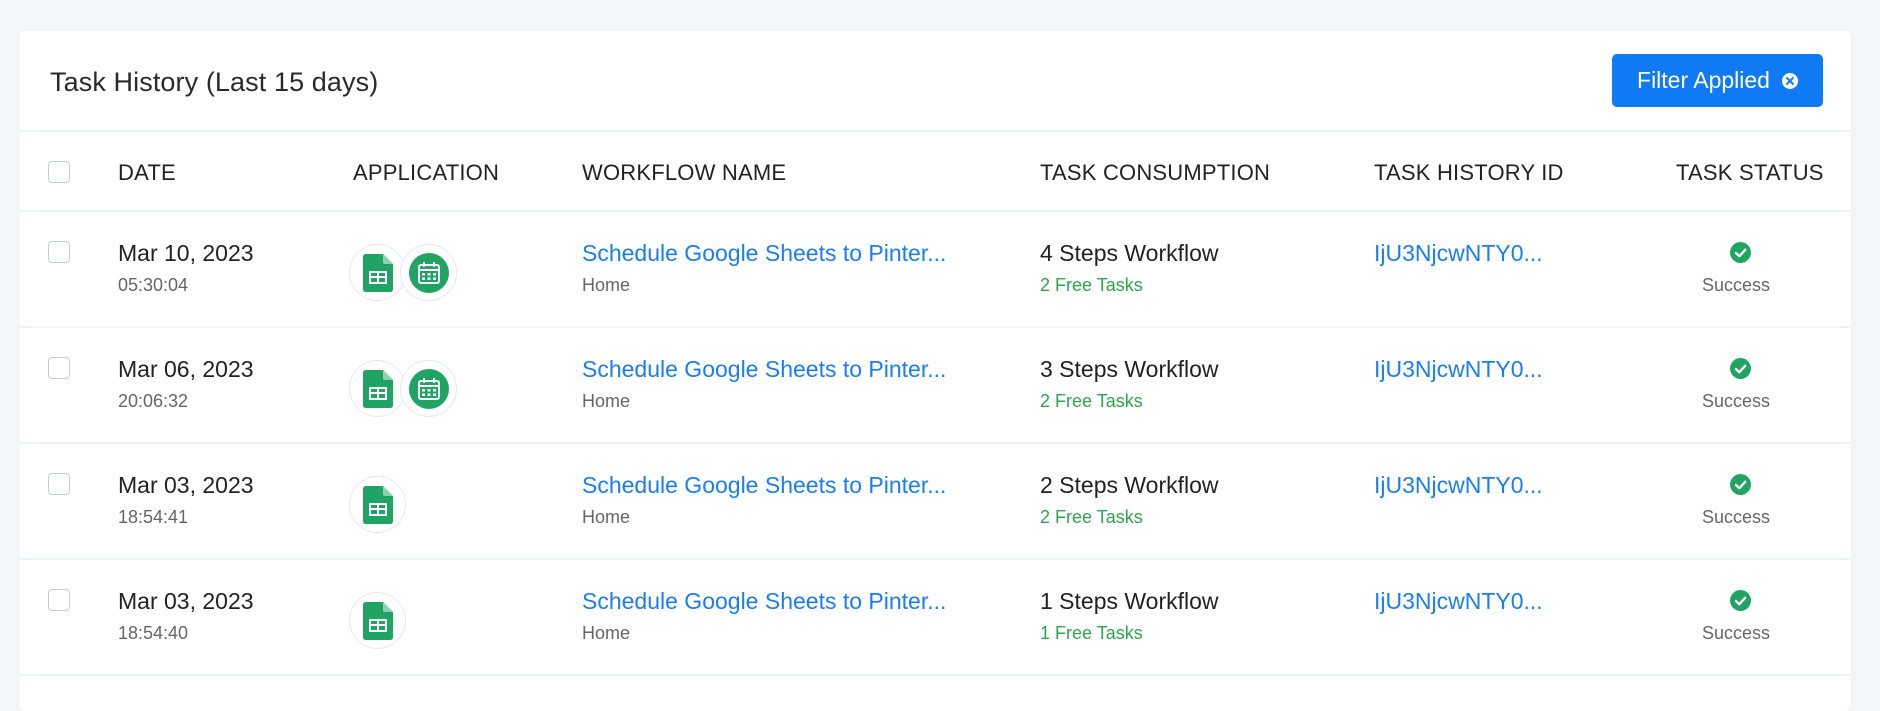 The height and width of the screenshot is (711, 1880). I want to click on column-header-date: DATE, so click(147, 173).